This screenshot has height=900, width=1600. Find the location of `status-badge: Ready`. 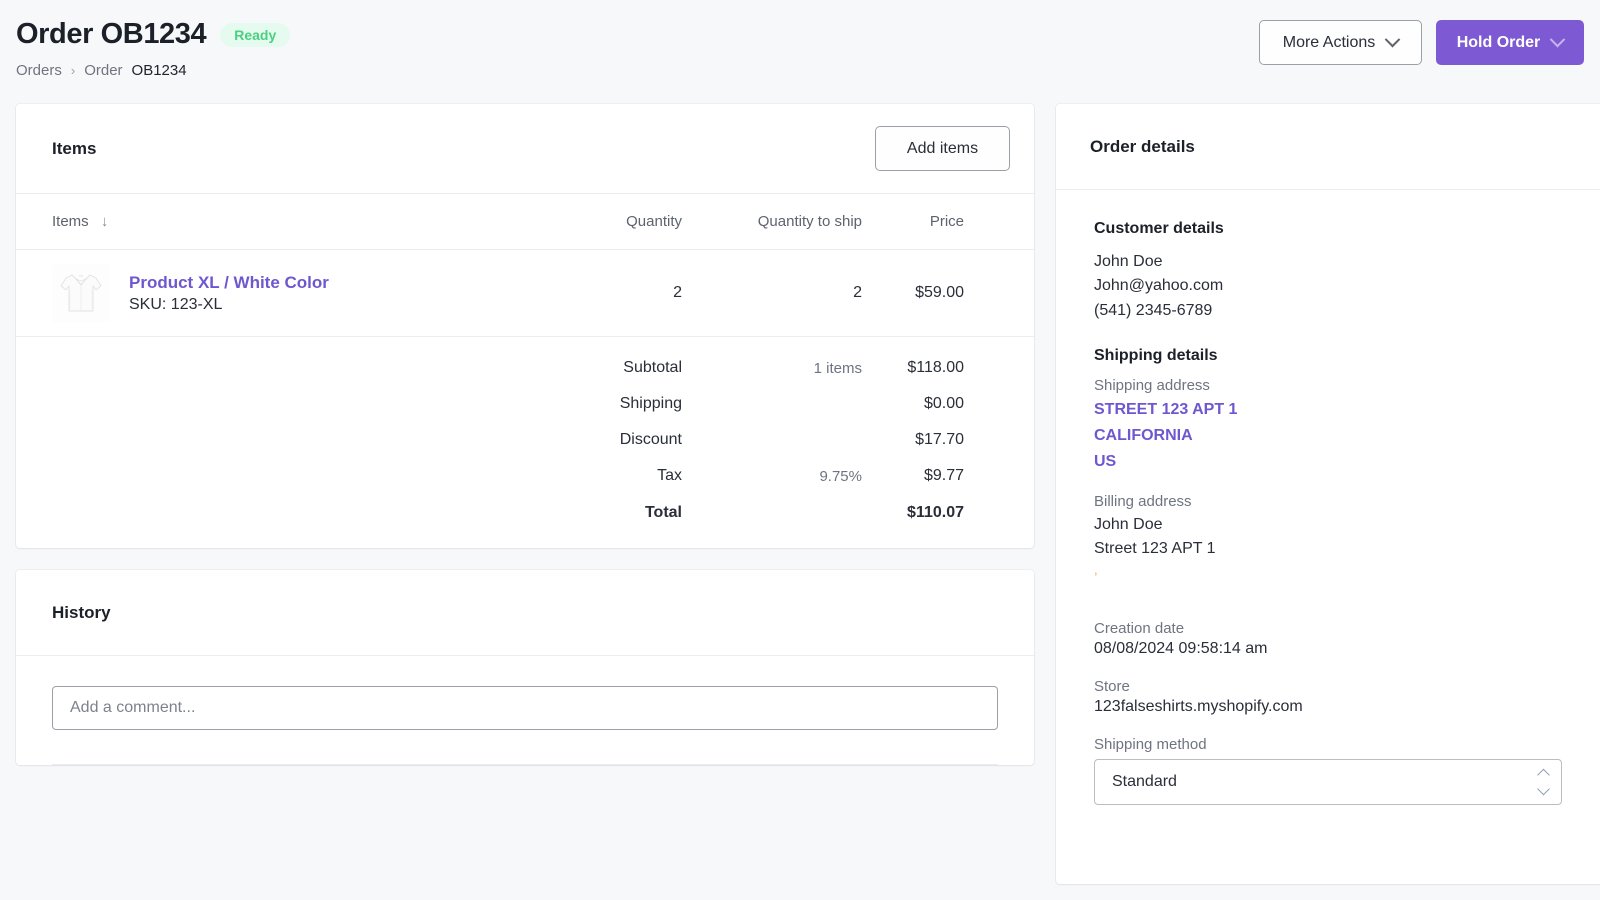

status-badge: Ready is located at coordinates (255, 34).